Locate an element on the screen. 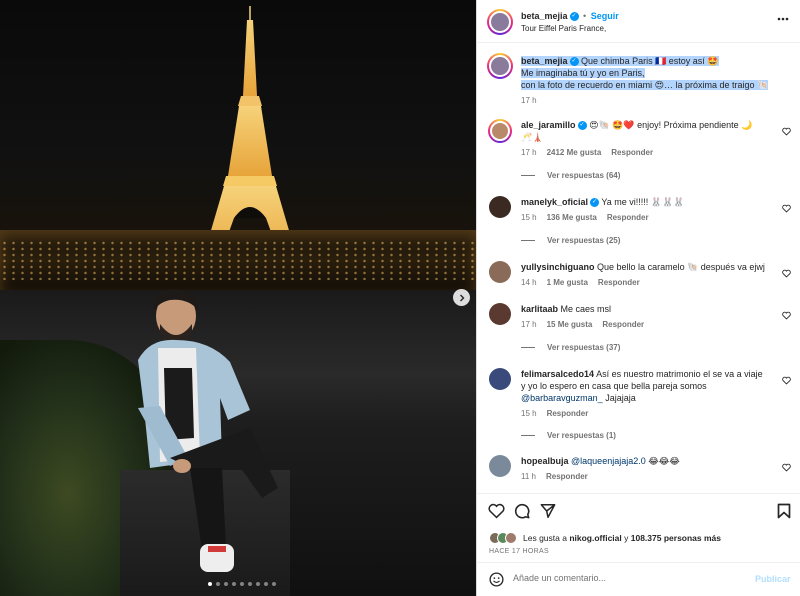 The height and width of the screenshot is (596, 800). author-username: beta_mejia is located at coordinates (544, 16).